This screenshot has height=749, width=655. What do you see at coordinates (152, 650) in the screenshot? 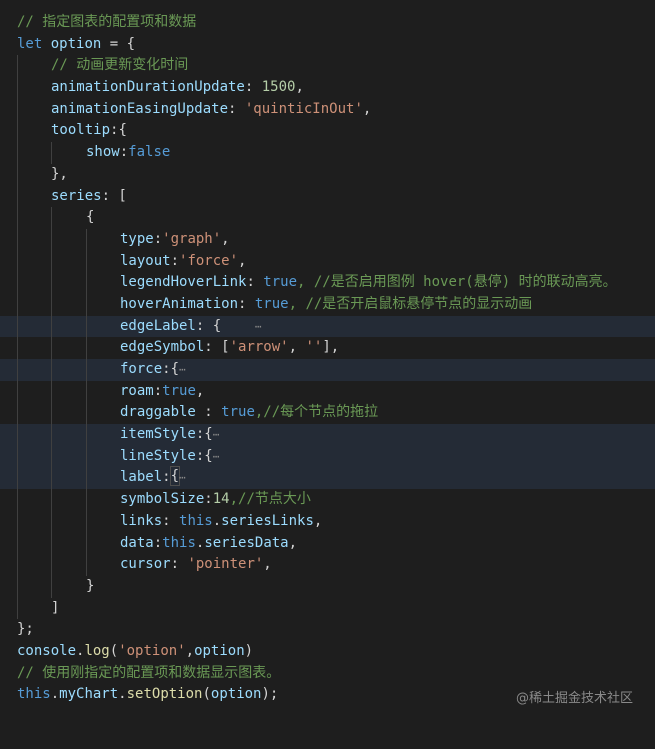
I see `string-literal: 'option'` at bounding box center [152, 650].